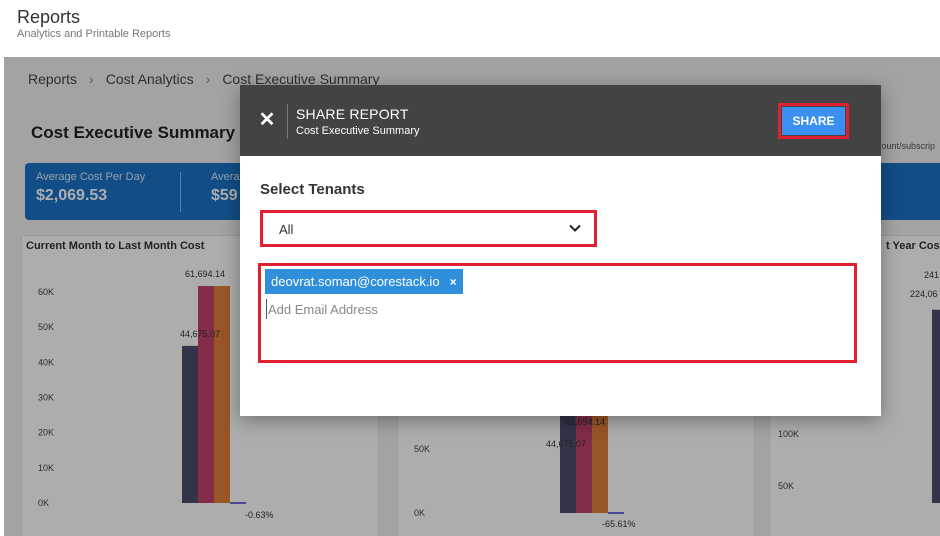  What do you see at coordinates (49, 17) in the screenshot?
I see `app-title: Reports` at bounding box center [49, 17].